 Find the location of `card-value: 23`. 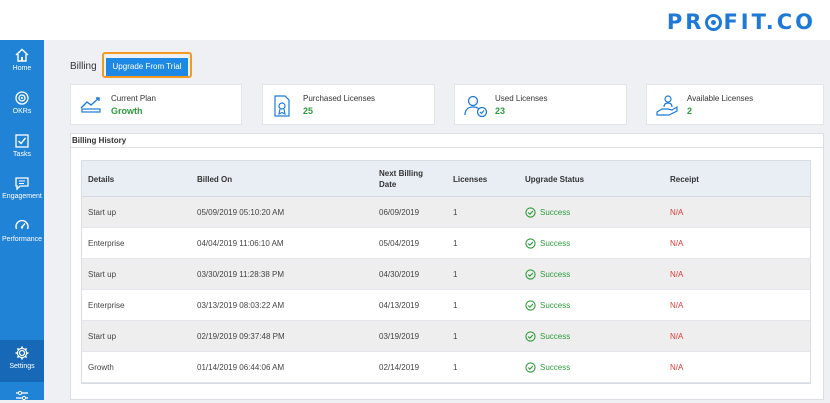

card-value: 23 is located at coordinates (500, 111).